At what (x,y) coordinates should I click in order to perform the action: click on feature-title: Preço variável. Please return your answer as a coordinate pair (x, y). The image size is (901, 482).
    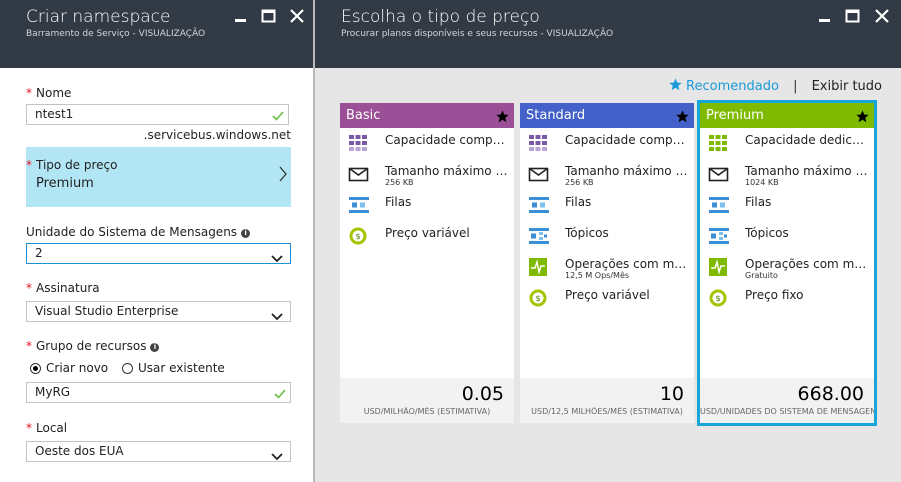
    Looking at the image, I should click on (427, 233).